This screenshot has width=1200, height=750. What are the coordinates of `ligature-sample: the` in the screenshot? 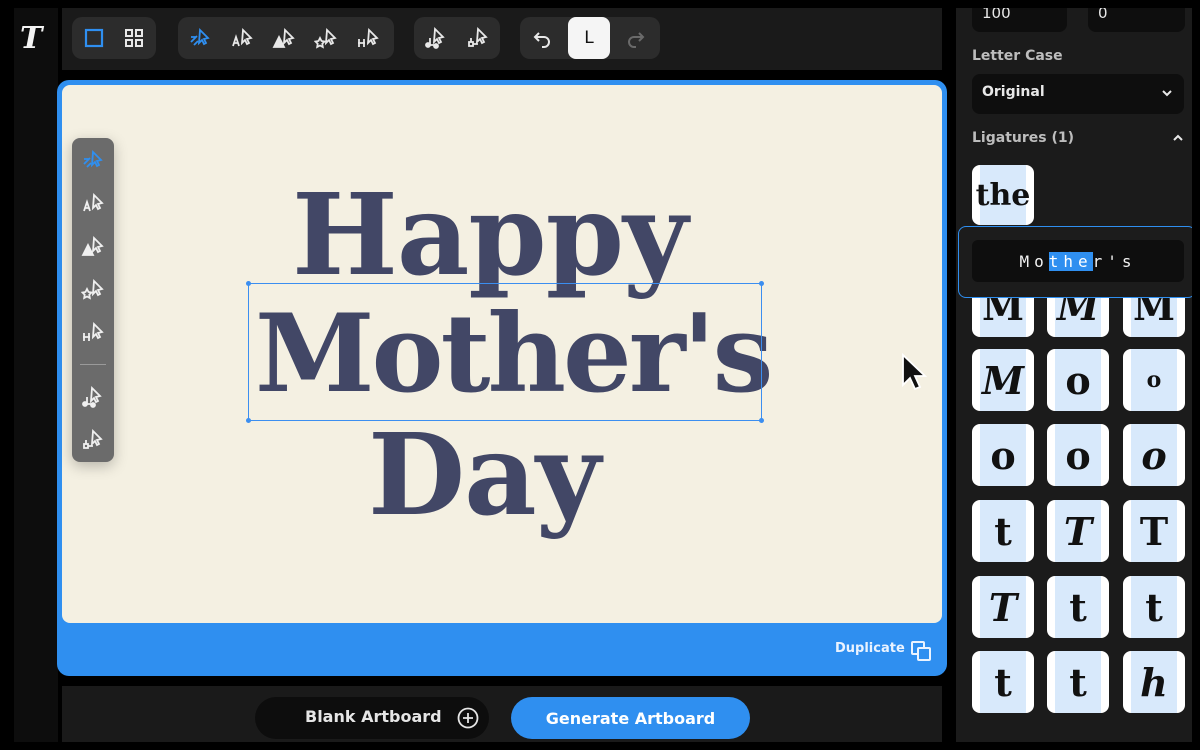 It's located at (1003, 195).